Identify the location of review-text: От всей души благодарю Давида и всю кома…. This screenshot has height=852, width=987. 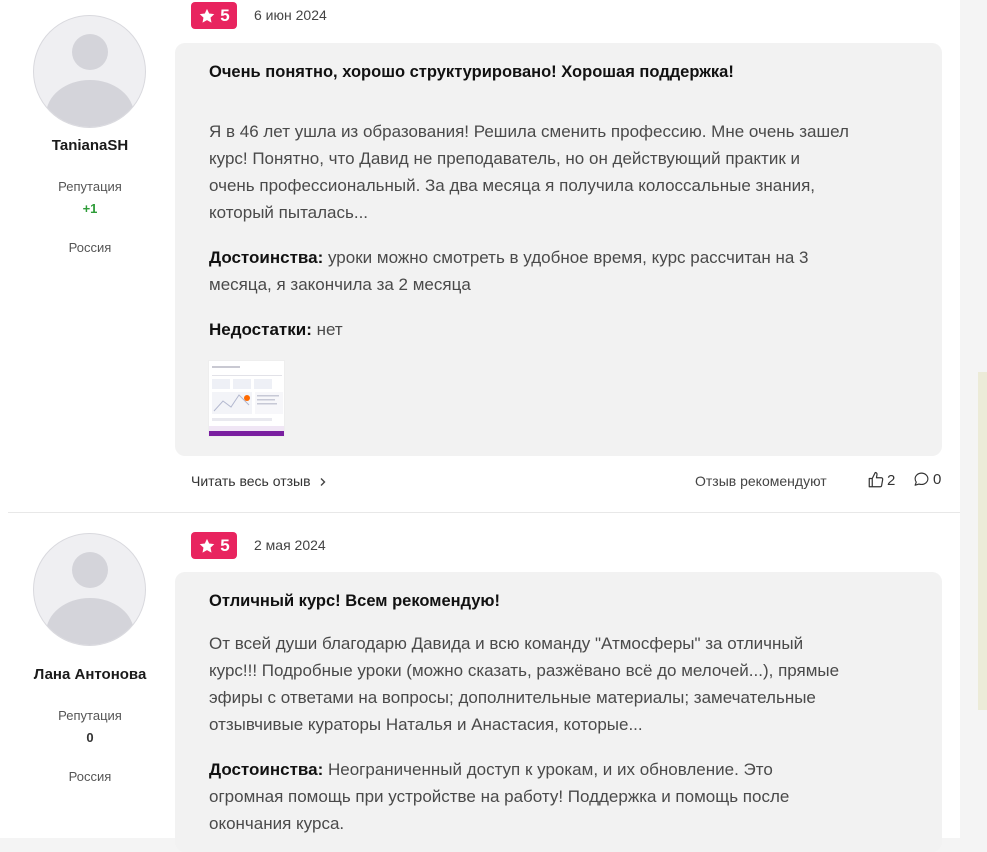
(559, 684).